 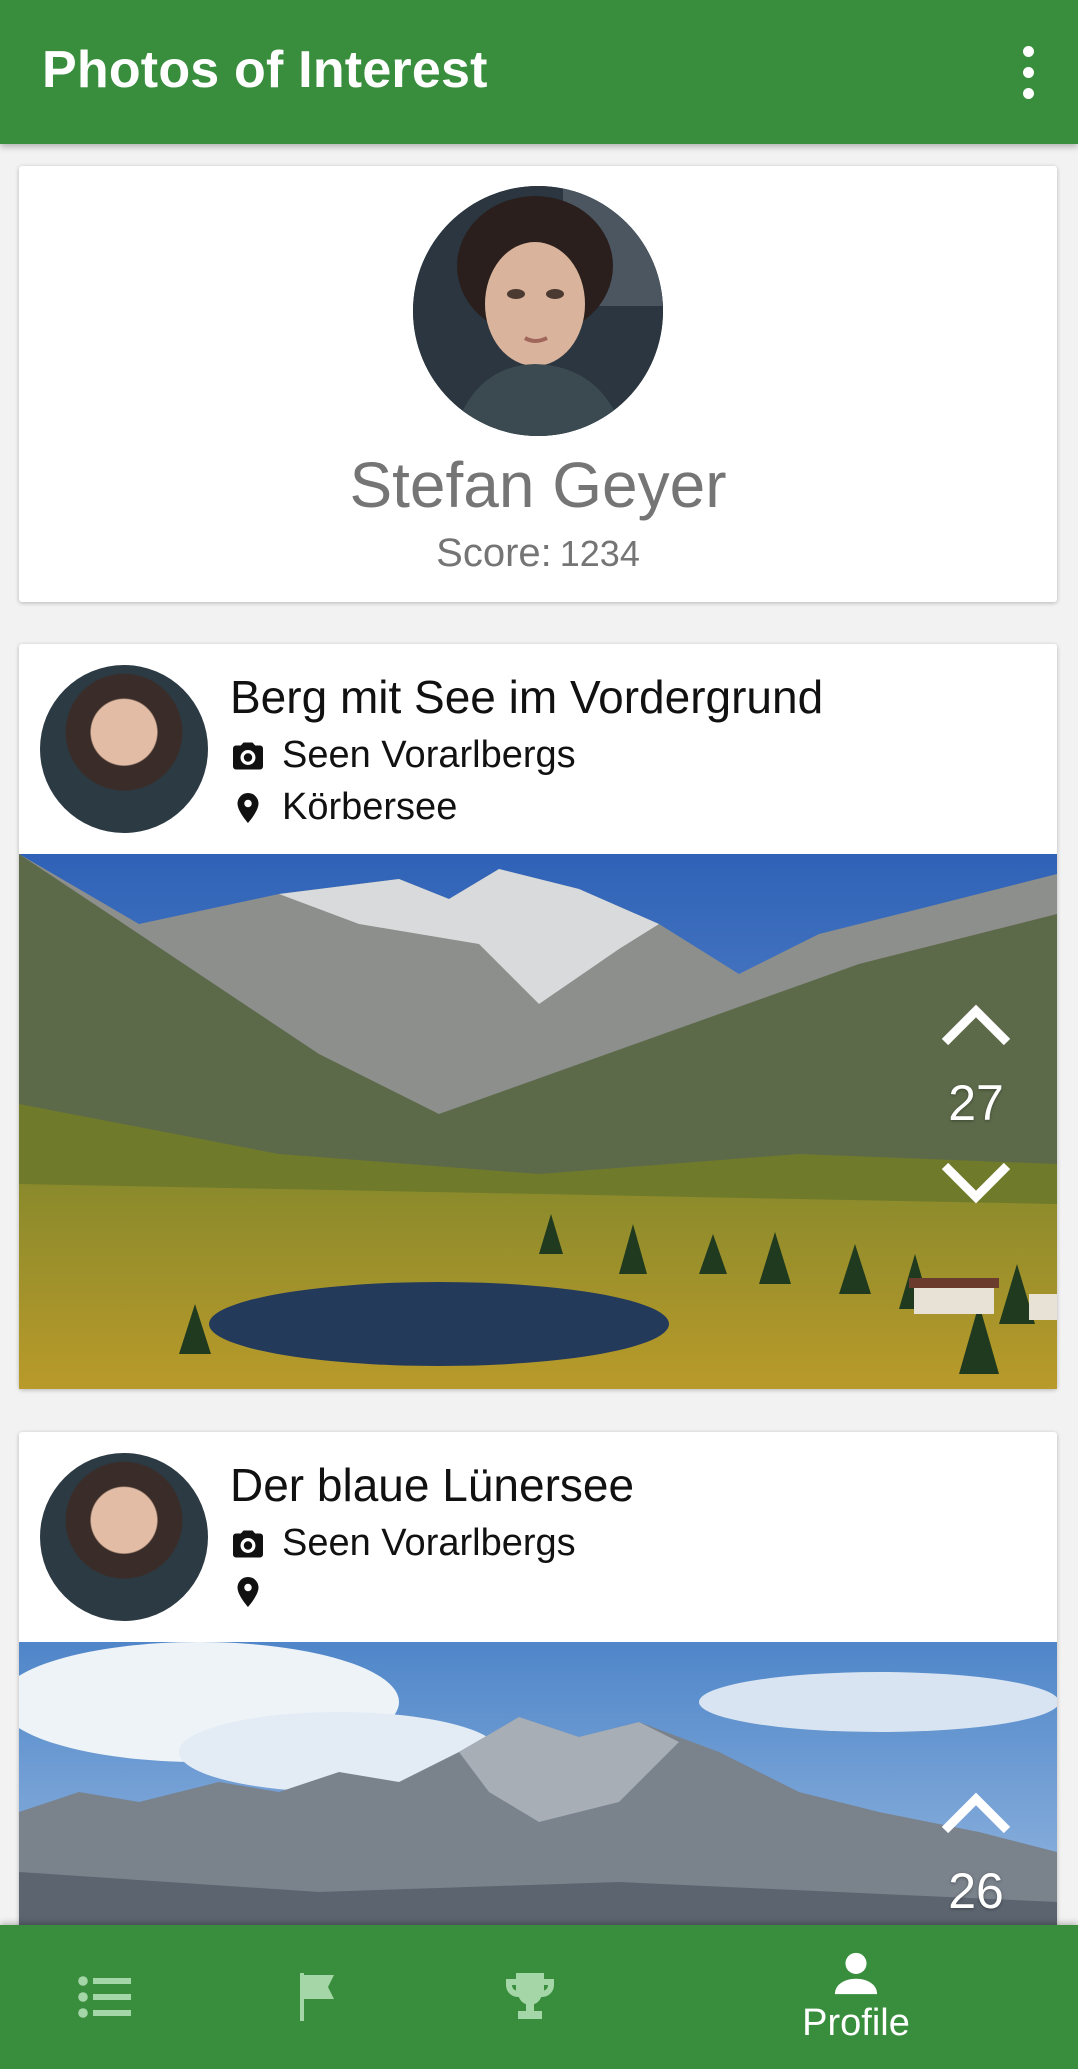 I want to click on nav-label-profile: Profile, so click(x=856, y=2022).